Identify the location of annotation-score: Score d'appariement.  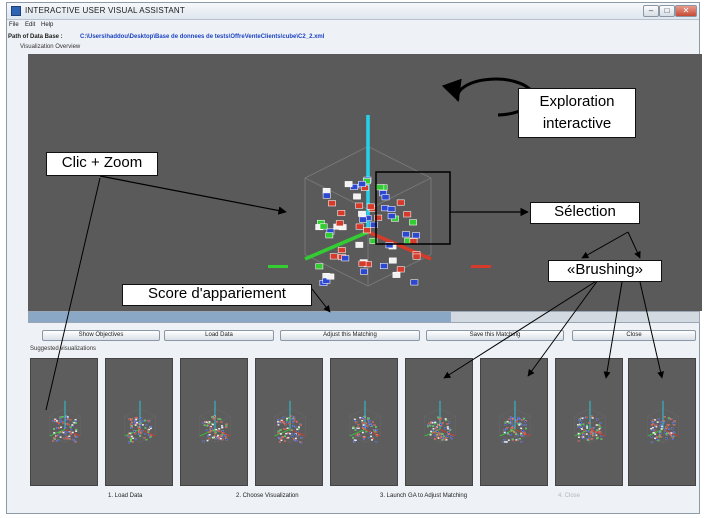
(217, 295).